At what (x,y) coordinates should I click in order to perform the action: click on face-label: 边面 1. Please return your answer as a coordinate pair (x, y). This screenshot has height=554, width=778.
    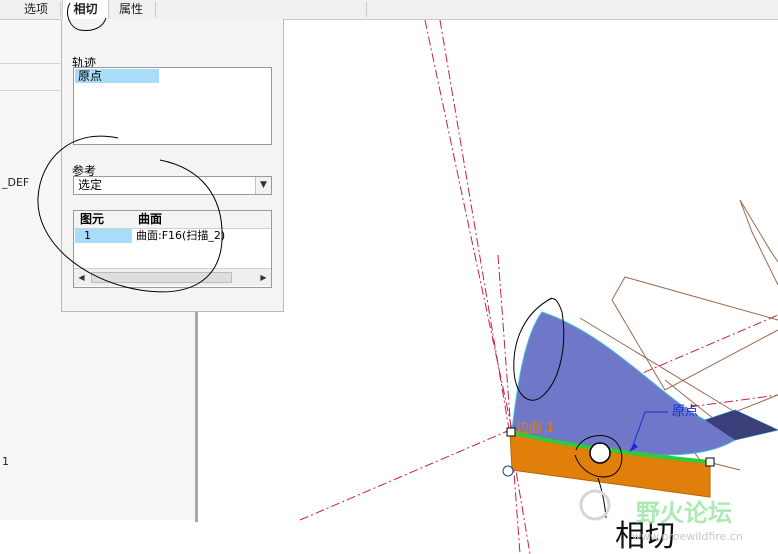
    Looking at the image, I should click on (535, 428).